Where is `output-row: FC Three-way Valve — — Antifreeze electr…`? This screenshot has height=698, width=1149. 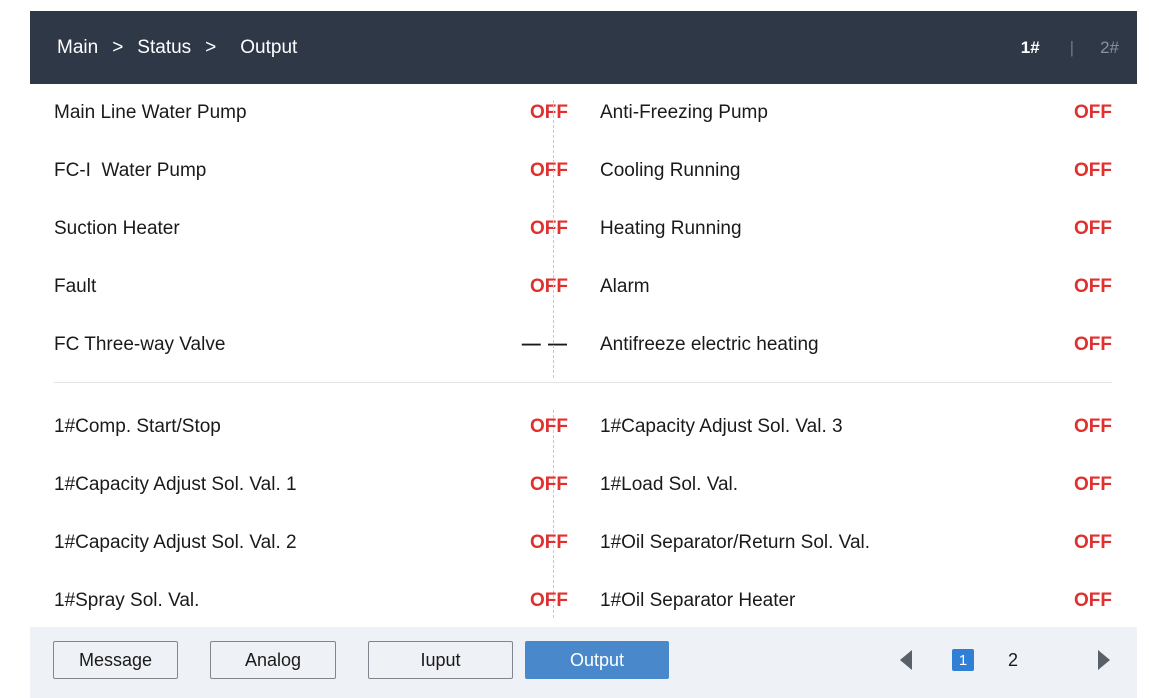
output-row: FC Three-way Valve — — Antifreeze electr… is located at coordinates (583, 345).